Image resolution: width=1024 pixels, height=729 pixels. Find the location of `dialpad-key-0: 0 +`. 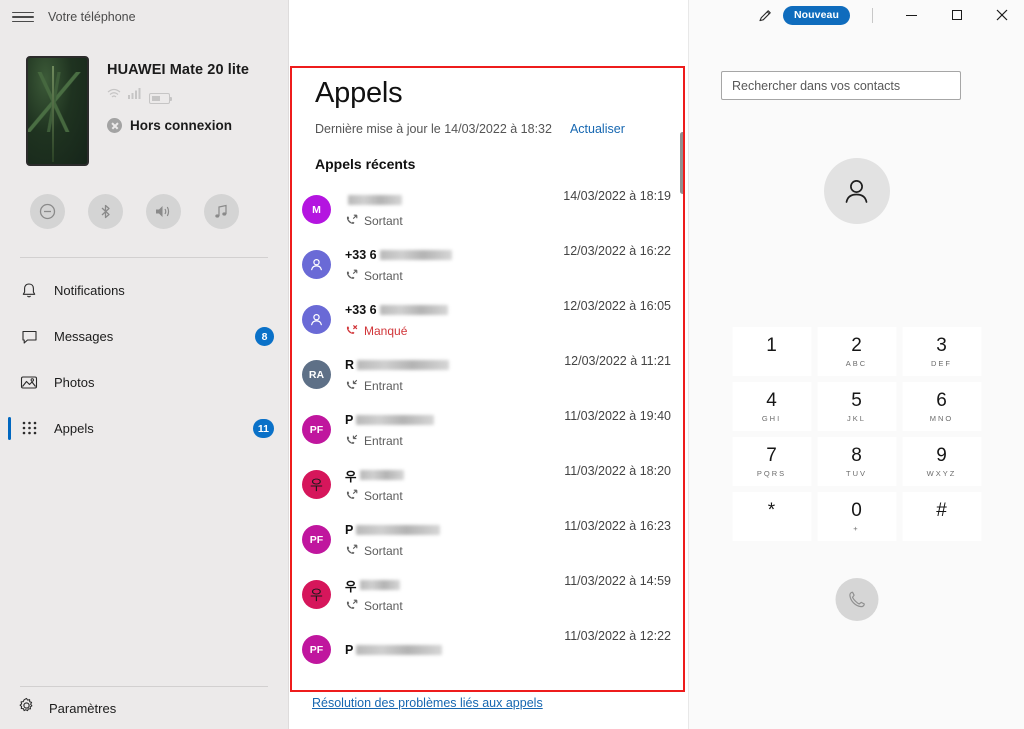

dialpad-key-0: 0 + is located at coordinates (856, 516).